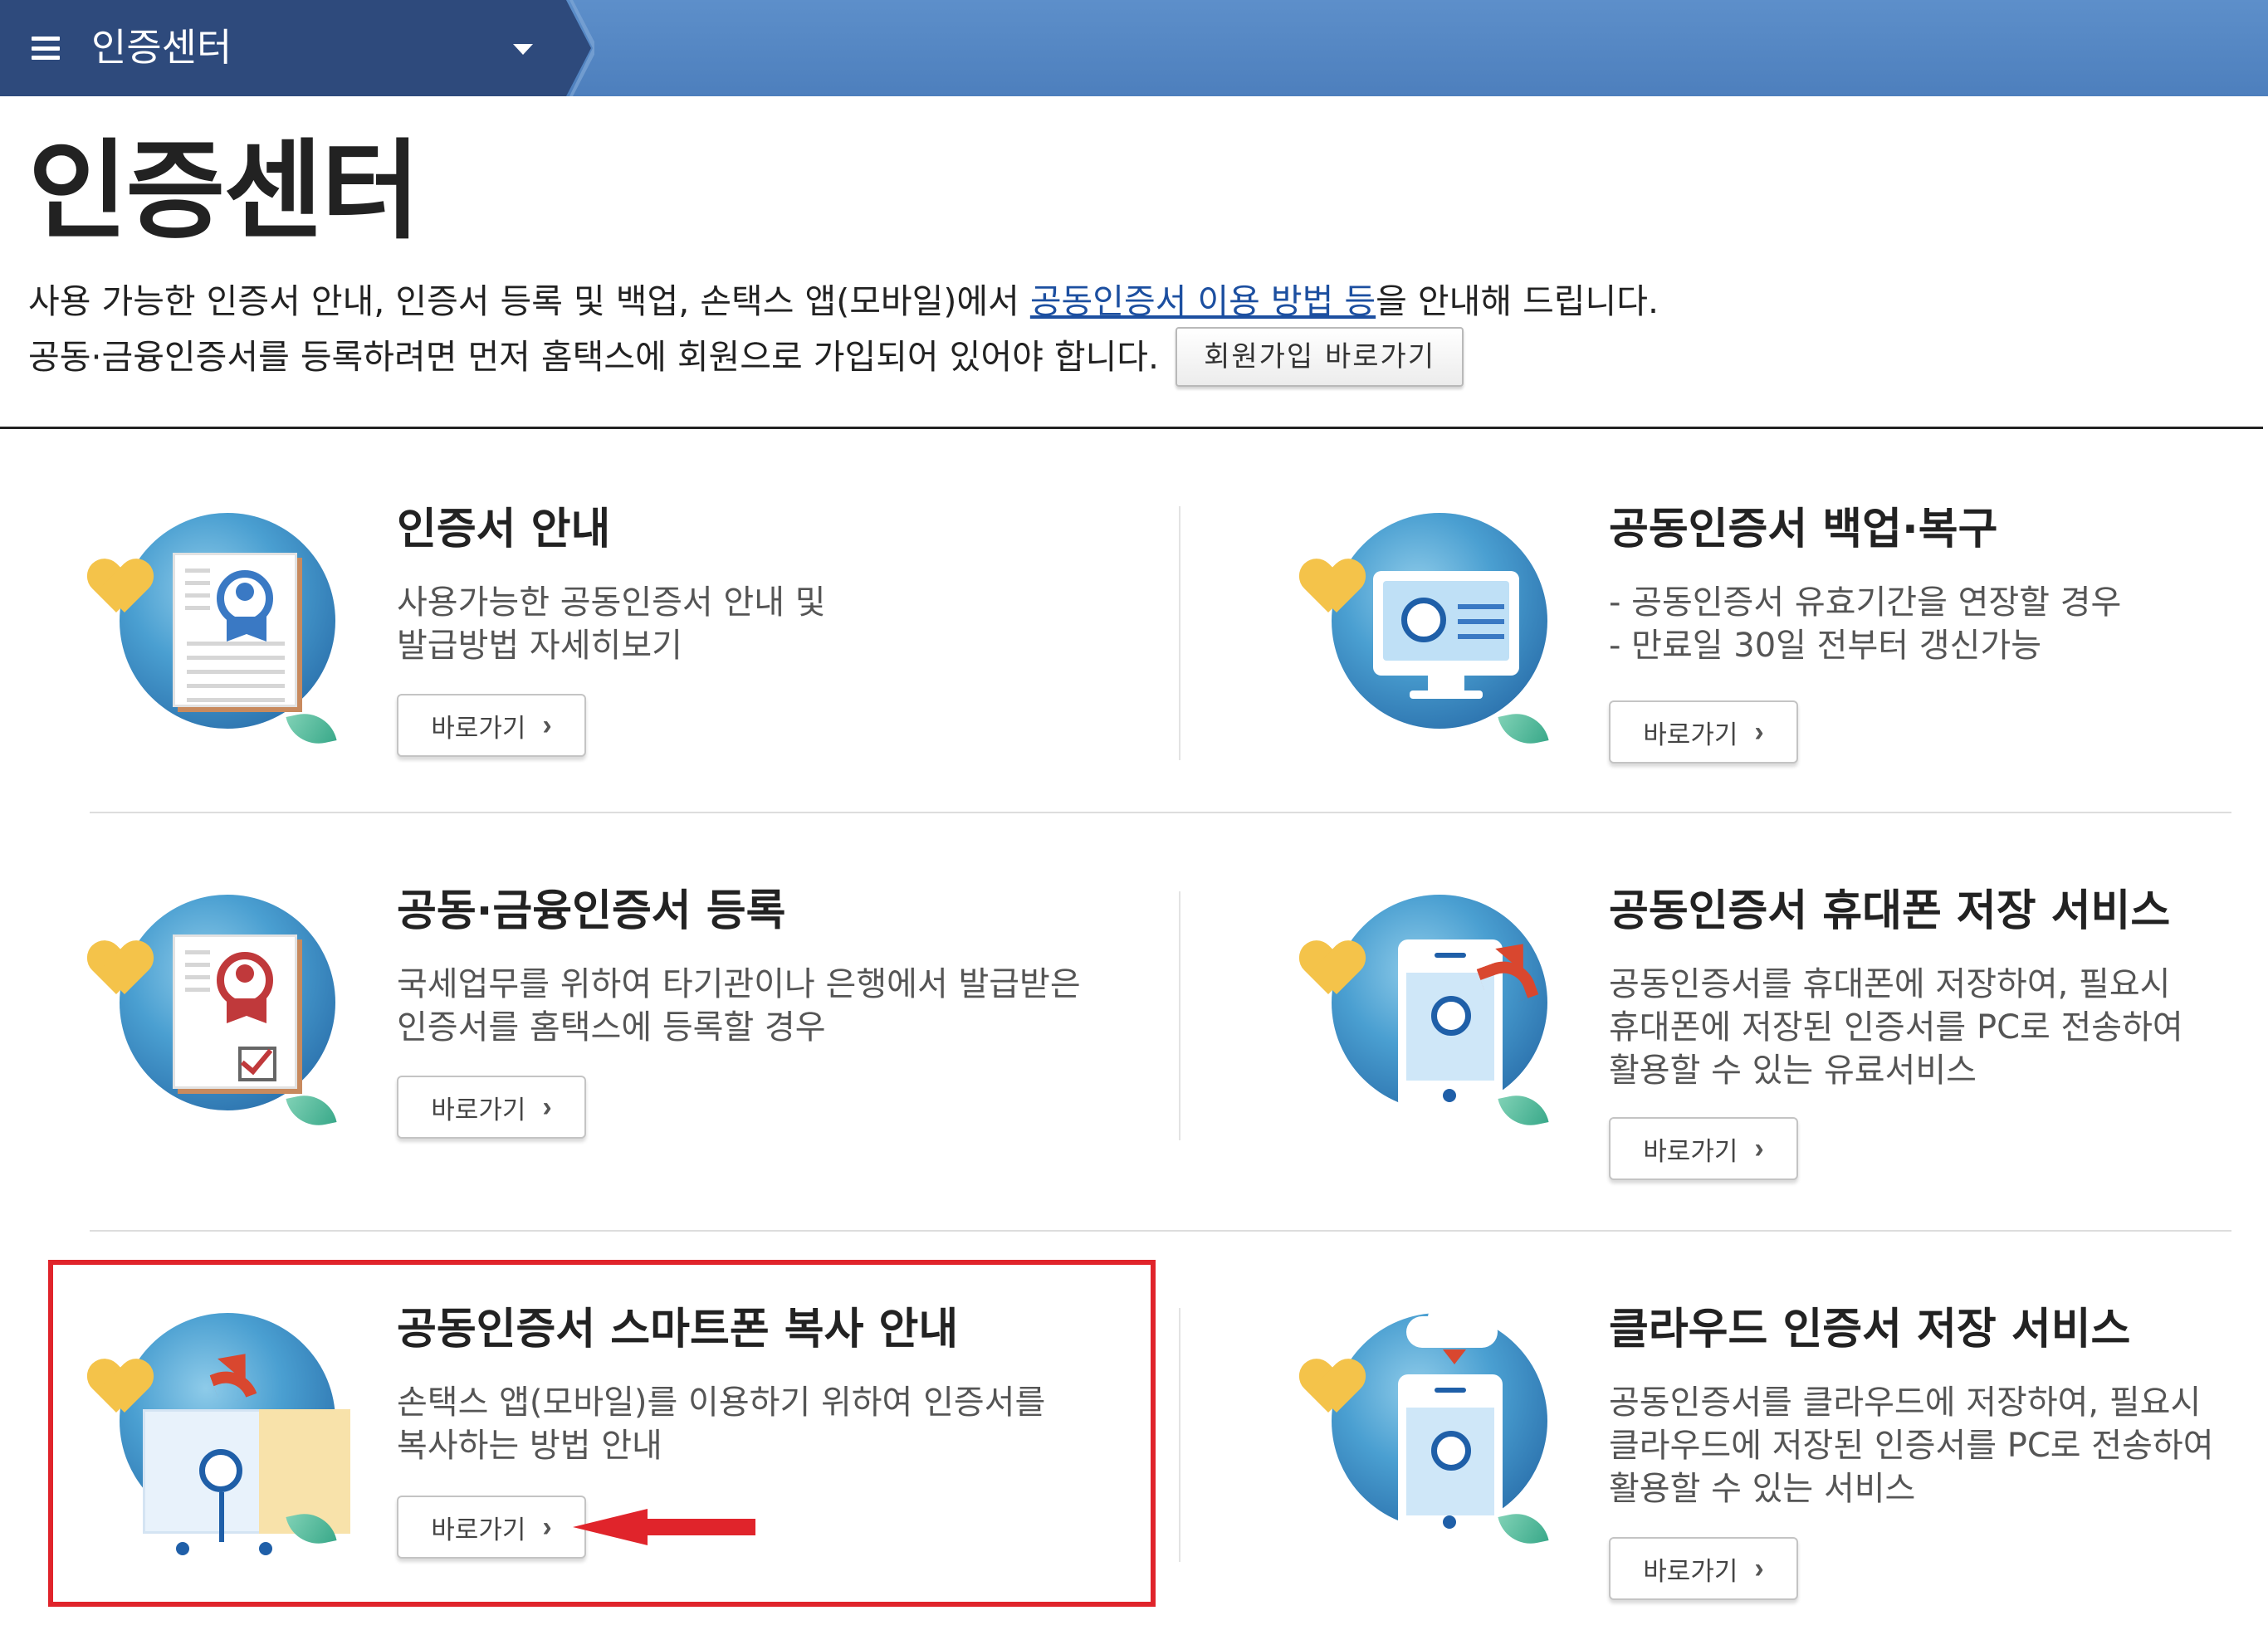 The height and width of the screenshot is (1625, 2268). Describe the element at coordinates (1517, 301) in the screenshot. I see `intro-line-1-suffix: 을 안내해 드립니다.` at that location.